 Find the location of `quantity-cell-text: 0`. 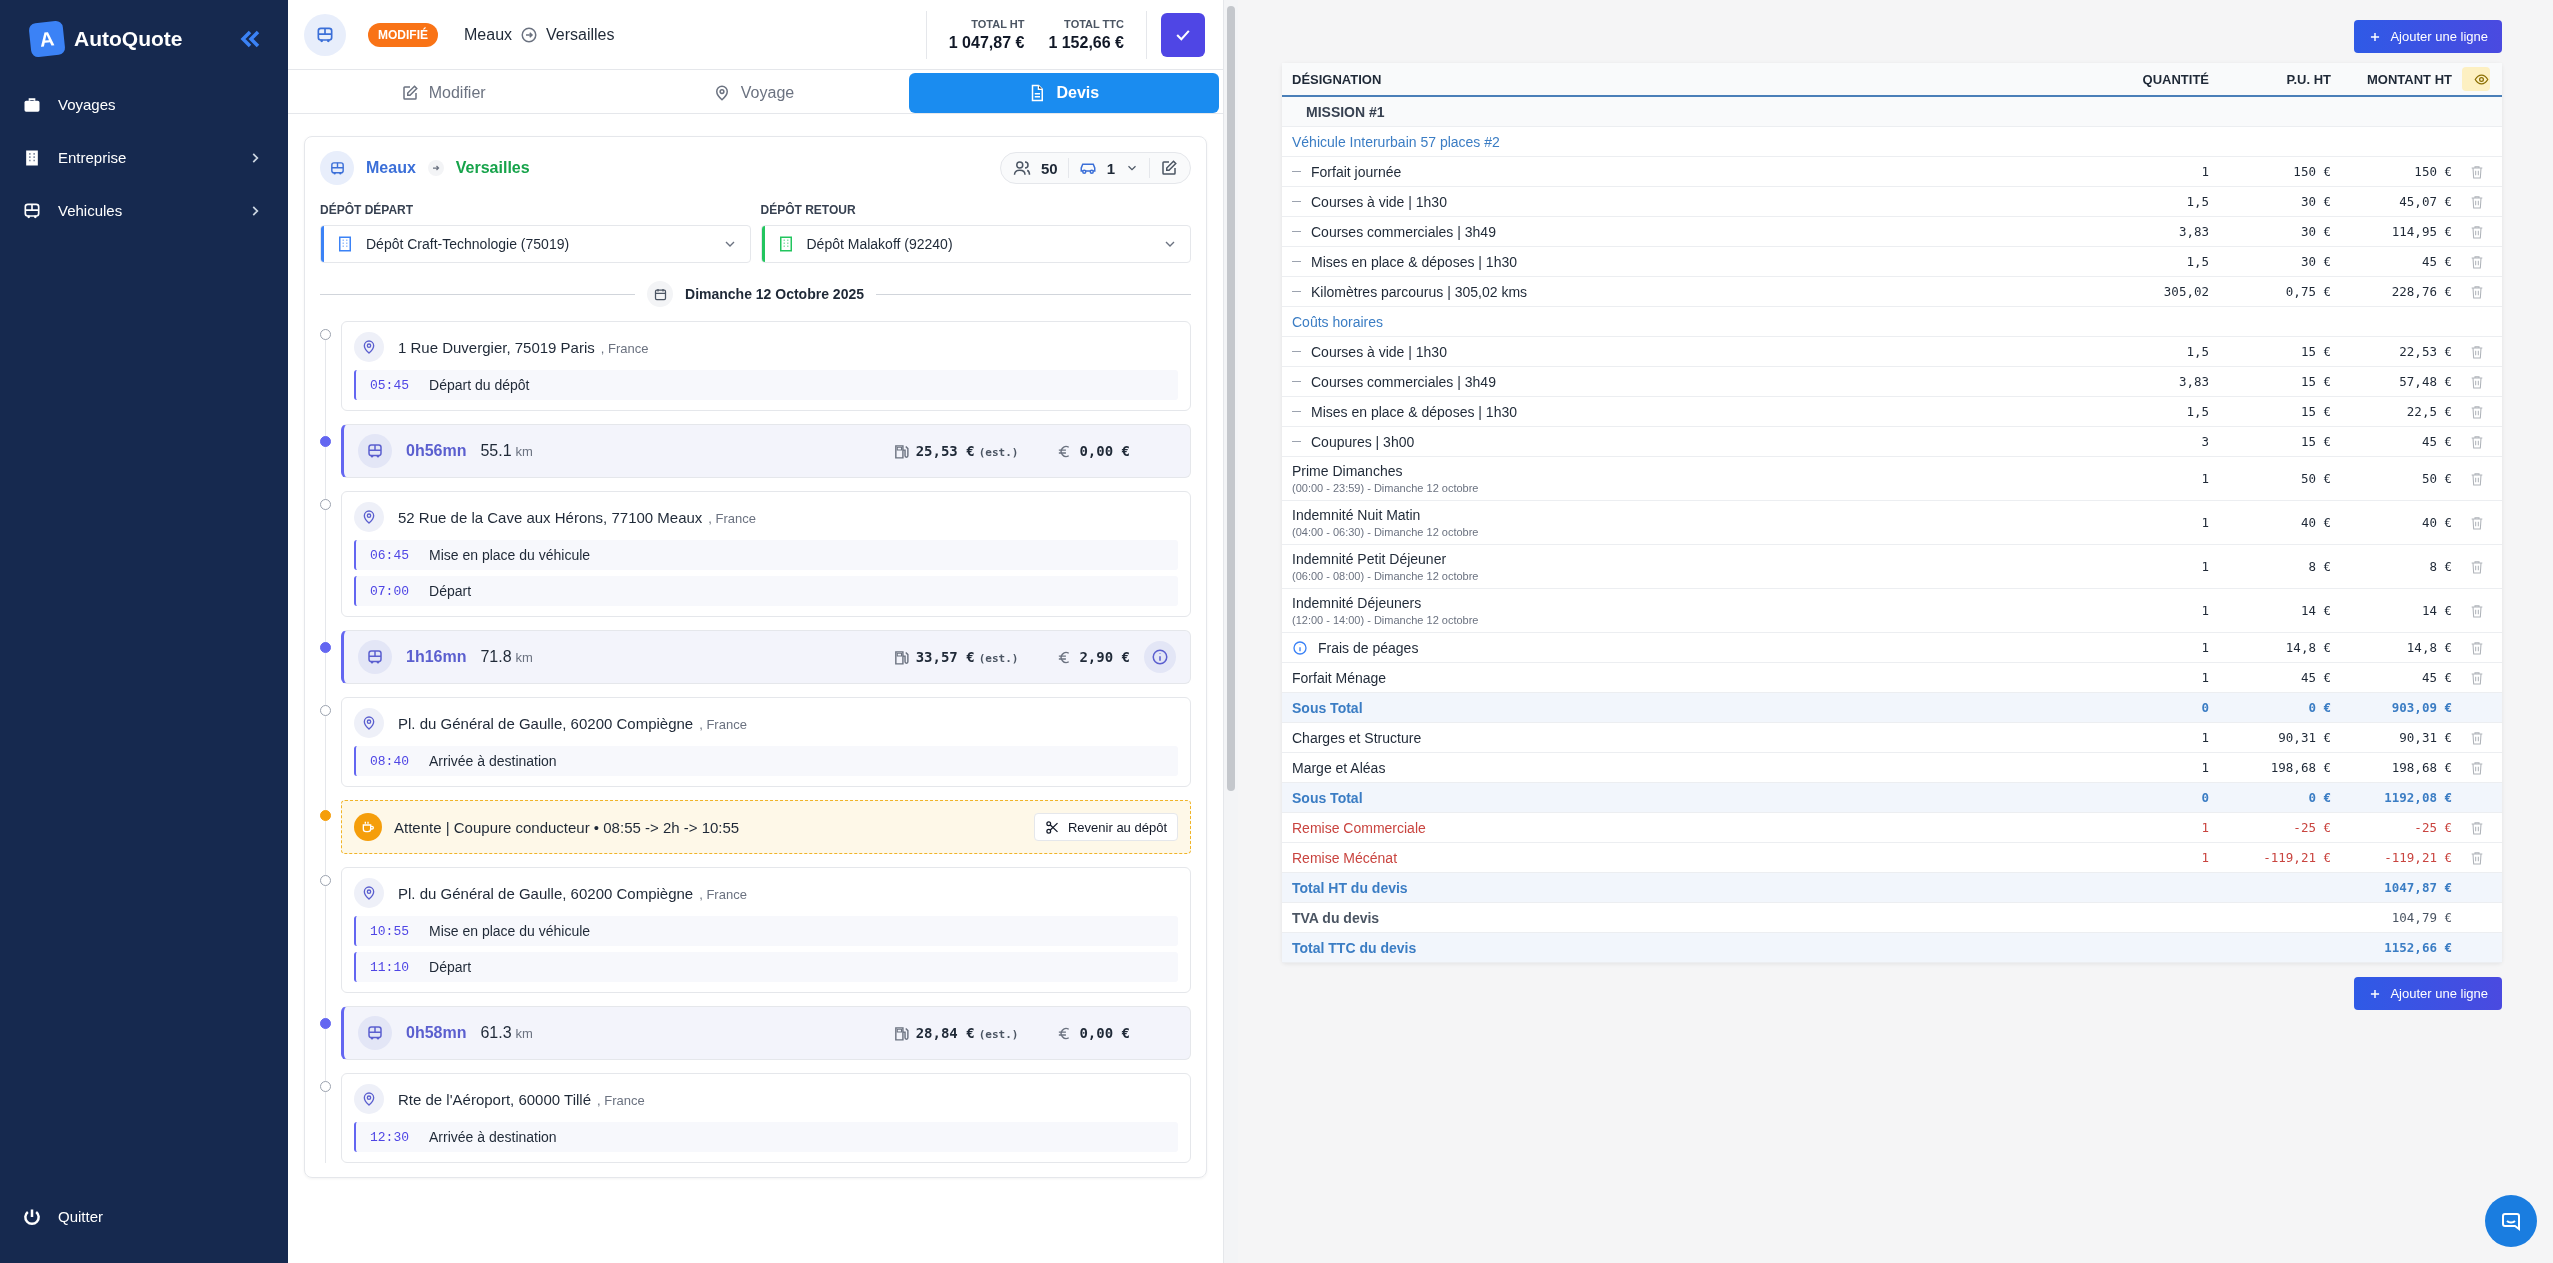

quantity-cell-text: 0 is located at coordinates (2204, 797).